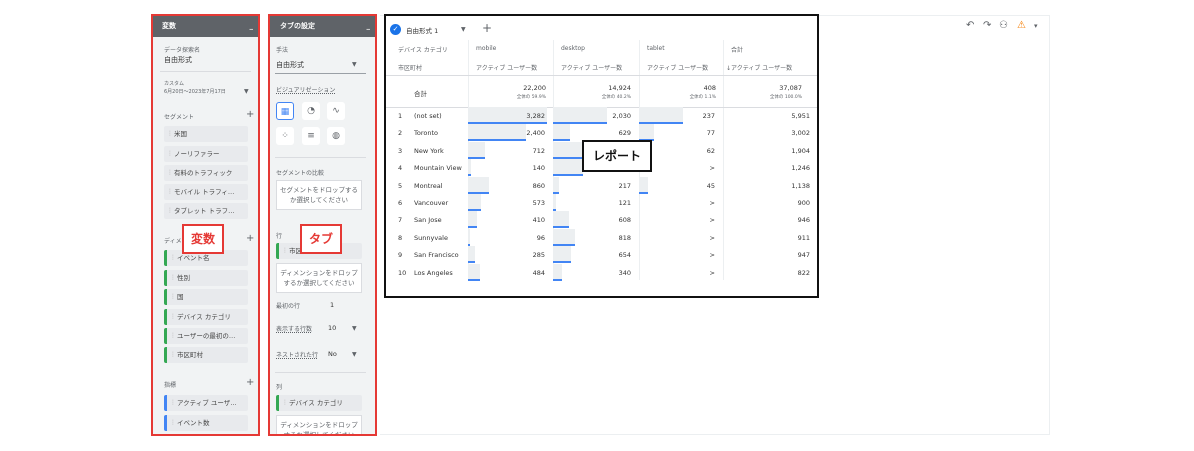 The height and width of the screenshot is (451, 1194). What do you see at coordinates (321, 239) in the screenshot?
I see `tab-annotation: タブ` at bounding box center [321, 239].